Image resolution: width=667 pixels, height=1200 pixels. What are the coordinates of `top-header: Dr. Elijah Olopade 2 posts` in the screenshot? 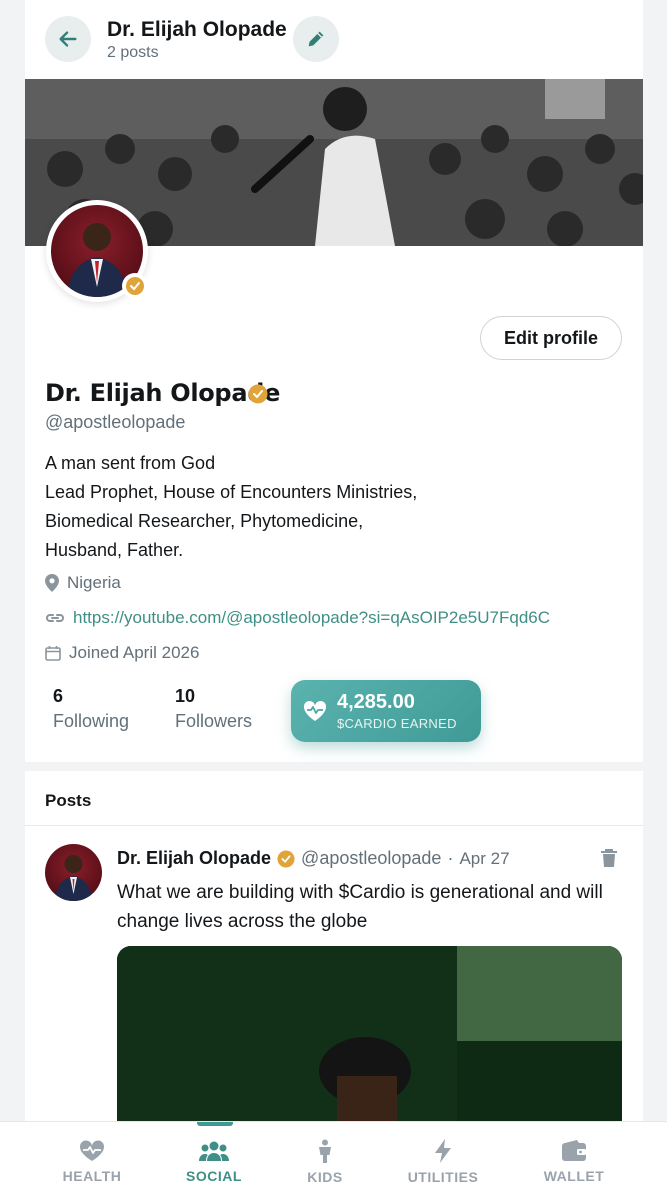 It's located at (334, 39).